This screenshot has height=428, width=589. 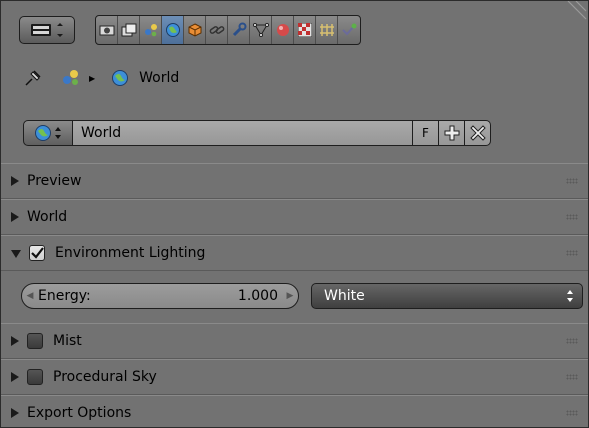 I want to click on environment-lighting-checkbox, so click(x=37, y=253).